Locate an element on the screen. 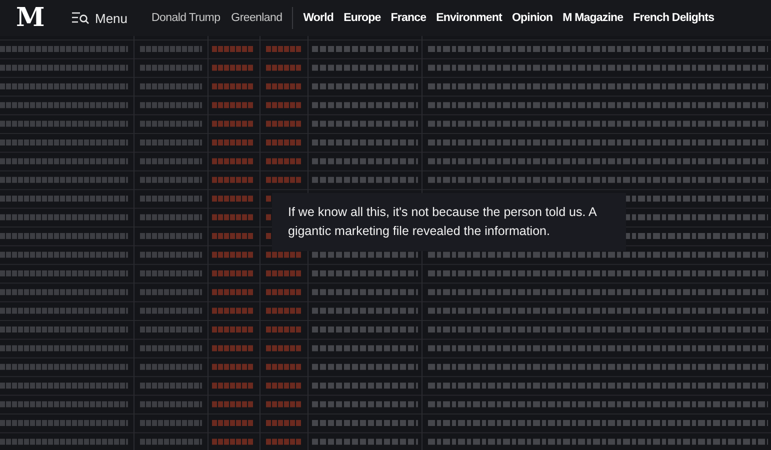  logo: M is located at coordinates (31, 18).